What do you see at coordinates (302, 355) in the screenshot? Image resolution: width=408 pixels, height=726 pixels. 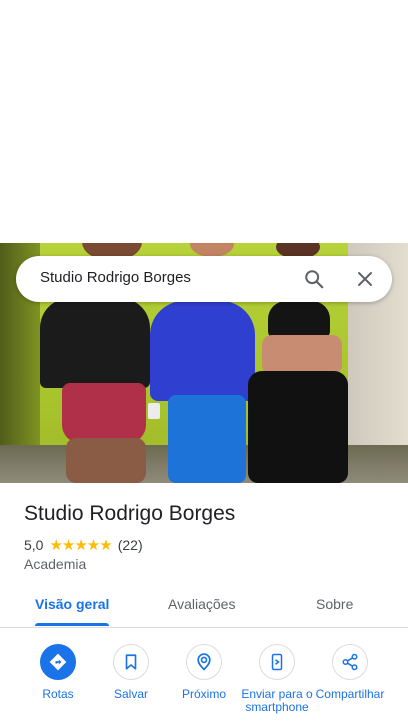 I see `person-3-torso` at bounding box center [302, 355].